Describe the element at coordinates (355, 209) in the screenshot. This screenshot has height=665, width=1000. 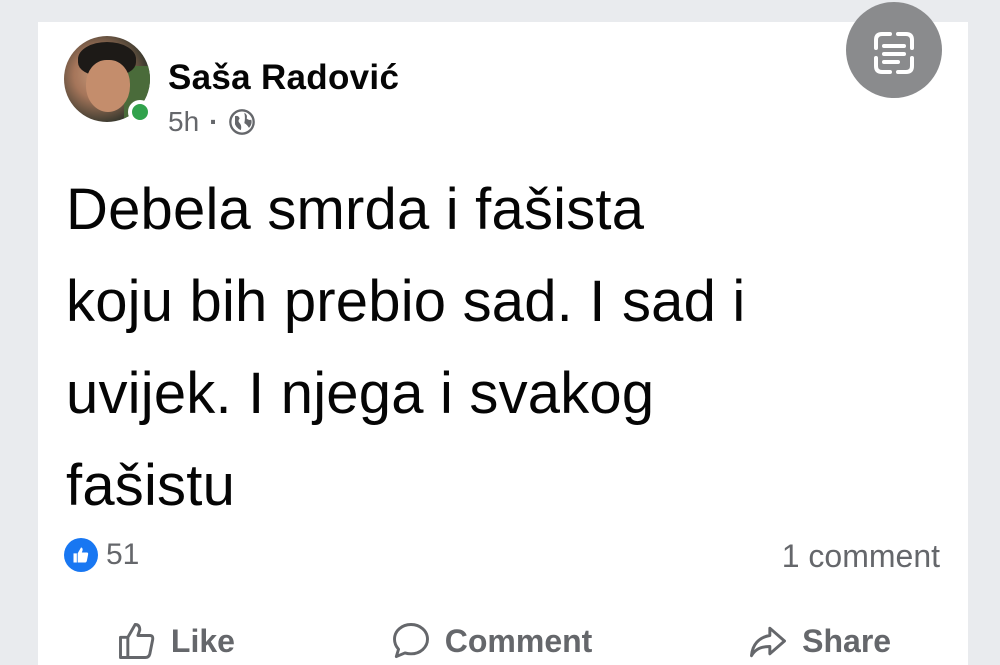
I see `post-text-line: Debela smrda i fašista` at that location.